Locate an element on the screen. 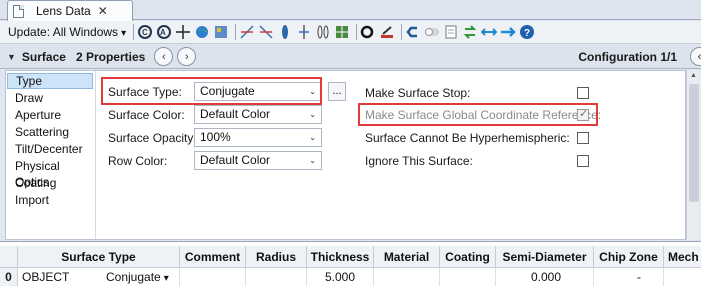 Image resolution: width=701 pixels, height=297 pixels. refresh-icon: C is located at coordinates (145, 32).